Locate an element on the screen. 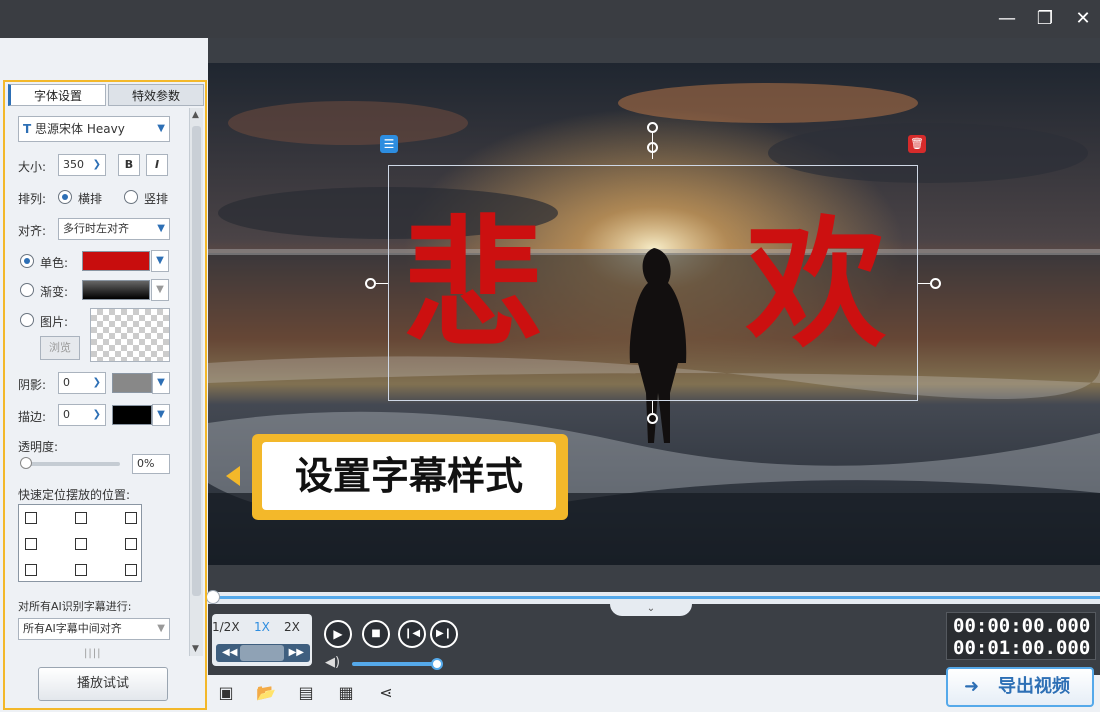  size-input: 350 ❯ is located at coordinates (82, 165).